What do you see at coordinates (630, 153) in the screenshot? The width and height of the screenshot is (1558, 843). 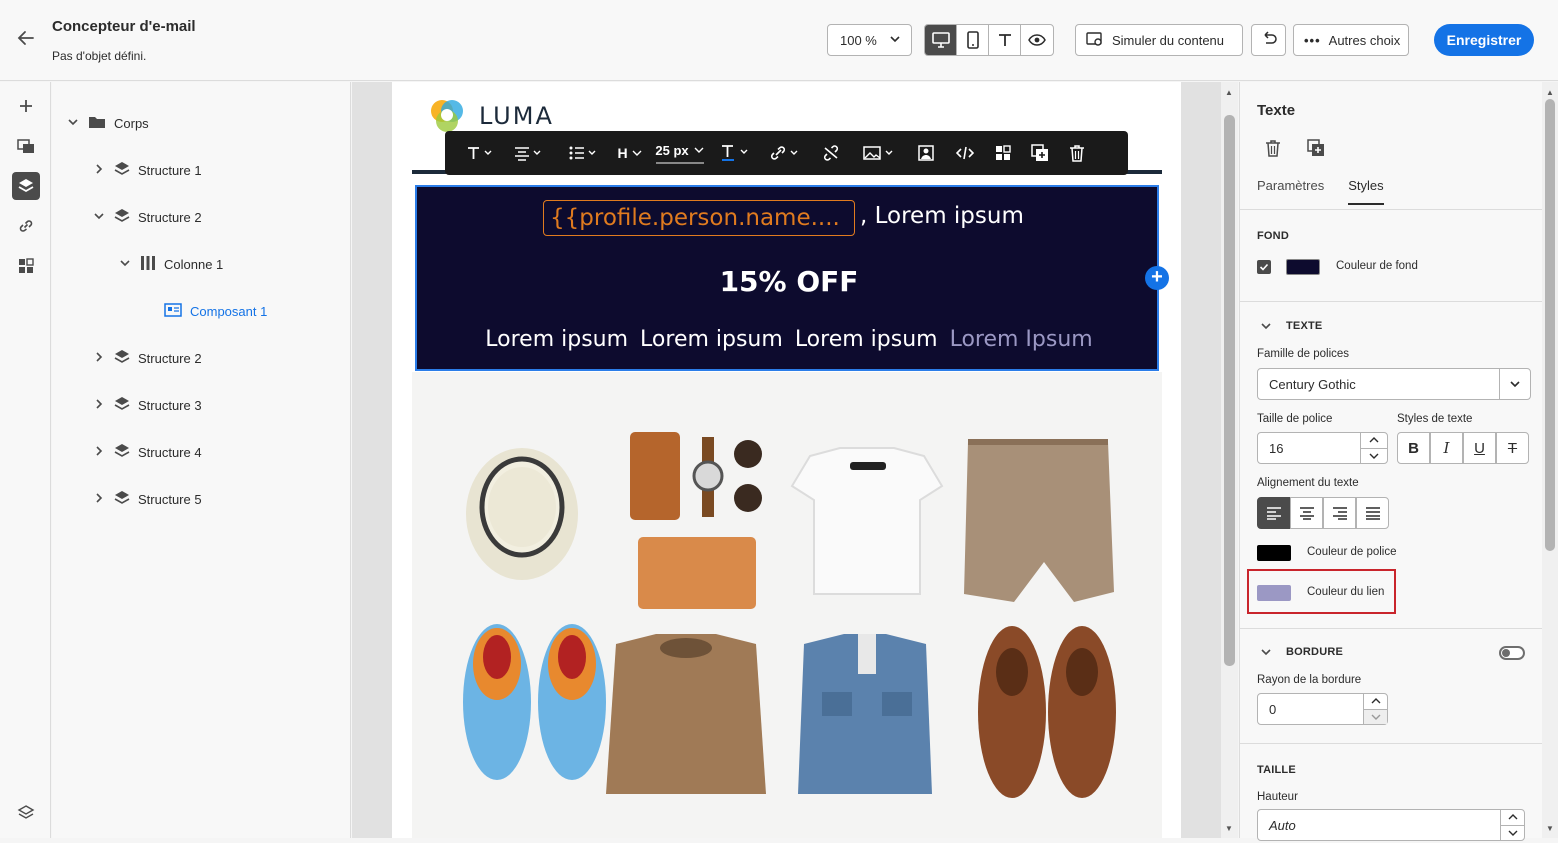 I see `heading-icon: H` at bounding box center [630, 153].